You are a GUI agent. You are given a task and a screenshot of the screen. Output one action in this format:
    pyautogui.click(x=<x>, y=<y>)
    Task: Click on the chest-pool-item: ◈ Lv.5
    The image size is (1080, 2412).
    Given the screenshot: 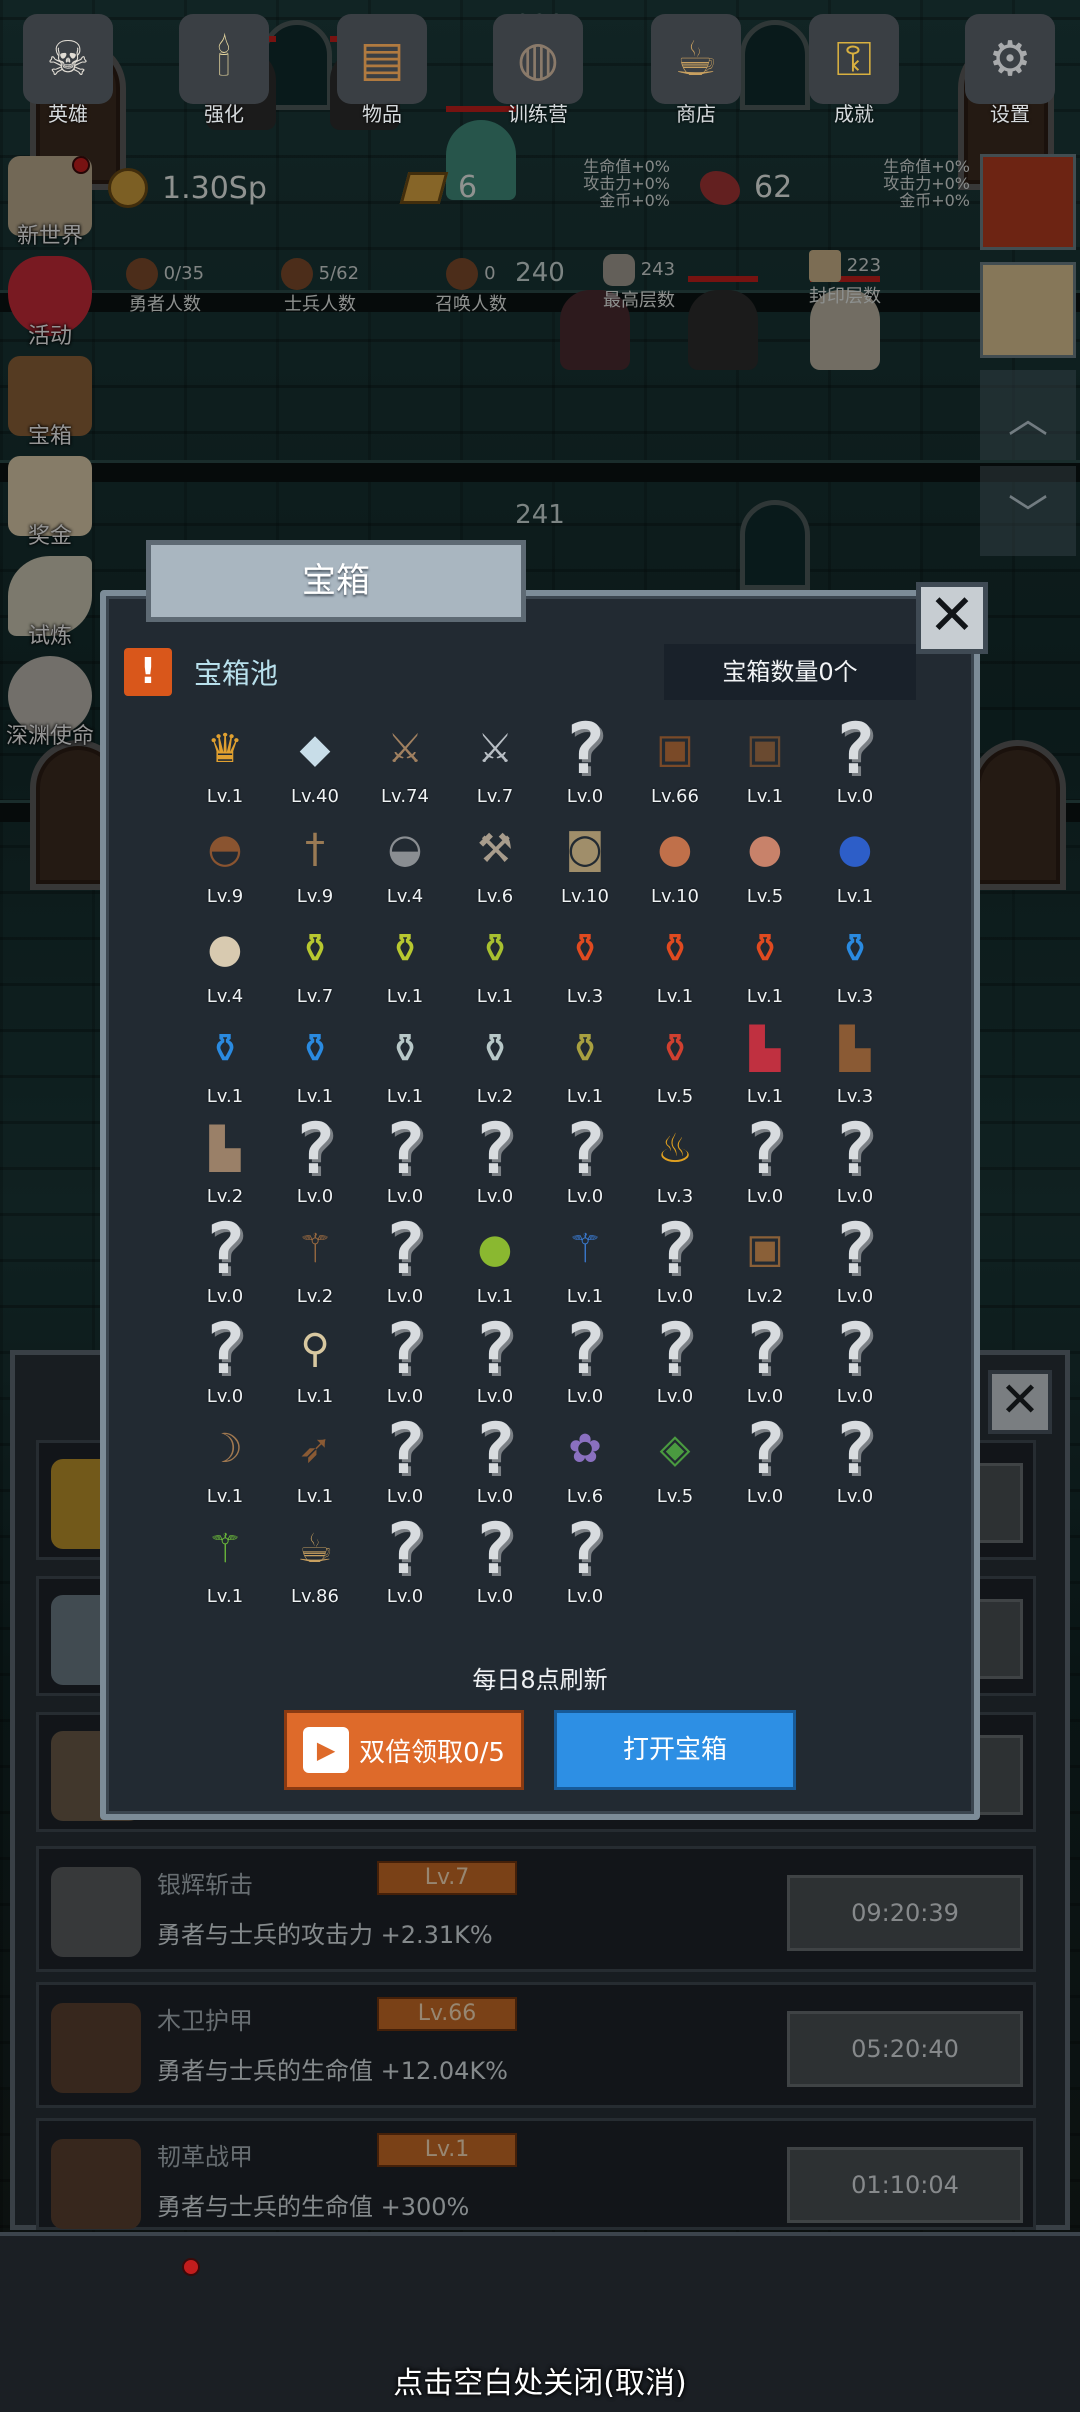 What is the action you would take?
    pyautogui.click(x=675, y=1458)
    